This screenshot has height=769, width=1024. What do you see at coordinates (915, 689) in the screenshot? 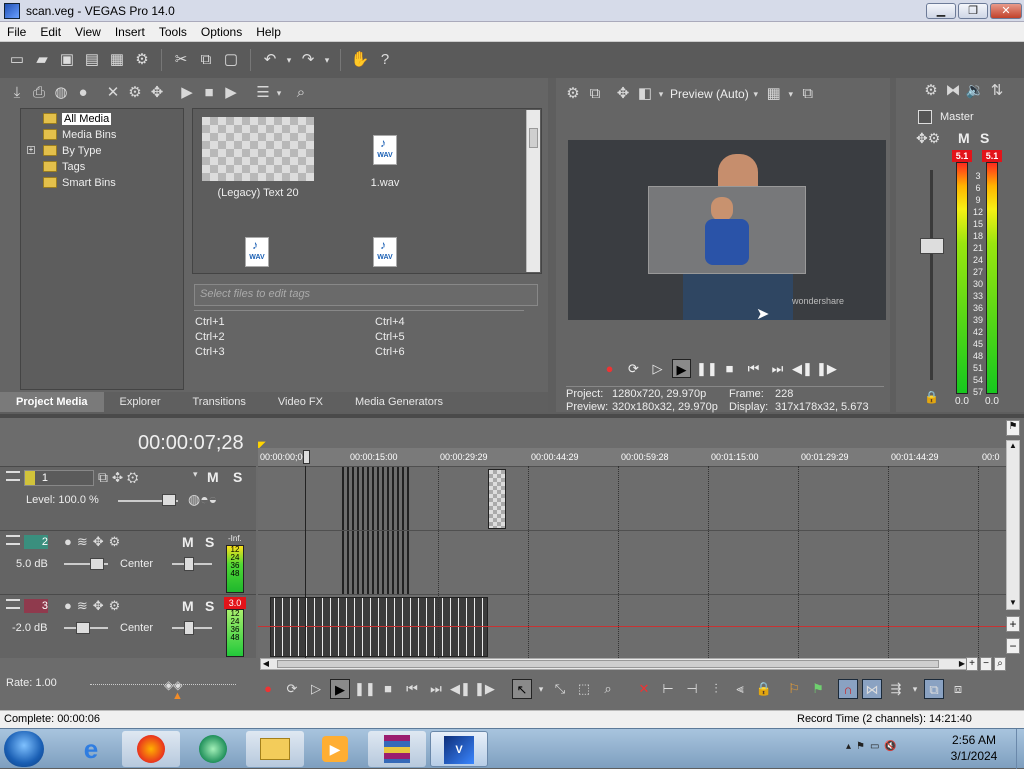
I see `ripple-dropdown-icon: ▾` at bounding box center [915, 689].